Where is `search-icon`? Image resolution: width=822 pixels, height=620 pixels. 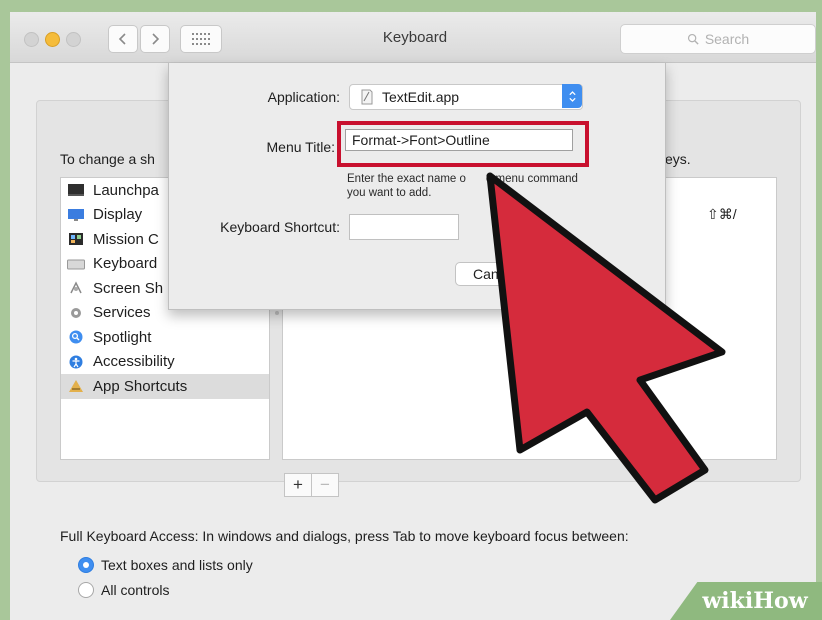 search-icon is located at coordinates (693, 39).